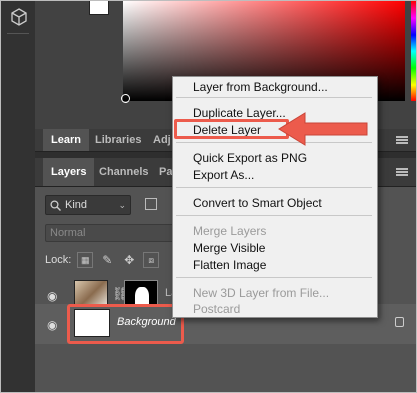 This screenshot has width=417, height=393. I want to click on tab-libraries: Libraries, so click(118, 140).